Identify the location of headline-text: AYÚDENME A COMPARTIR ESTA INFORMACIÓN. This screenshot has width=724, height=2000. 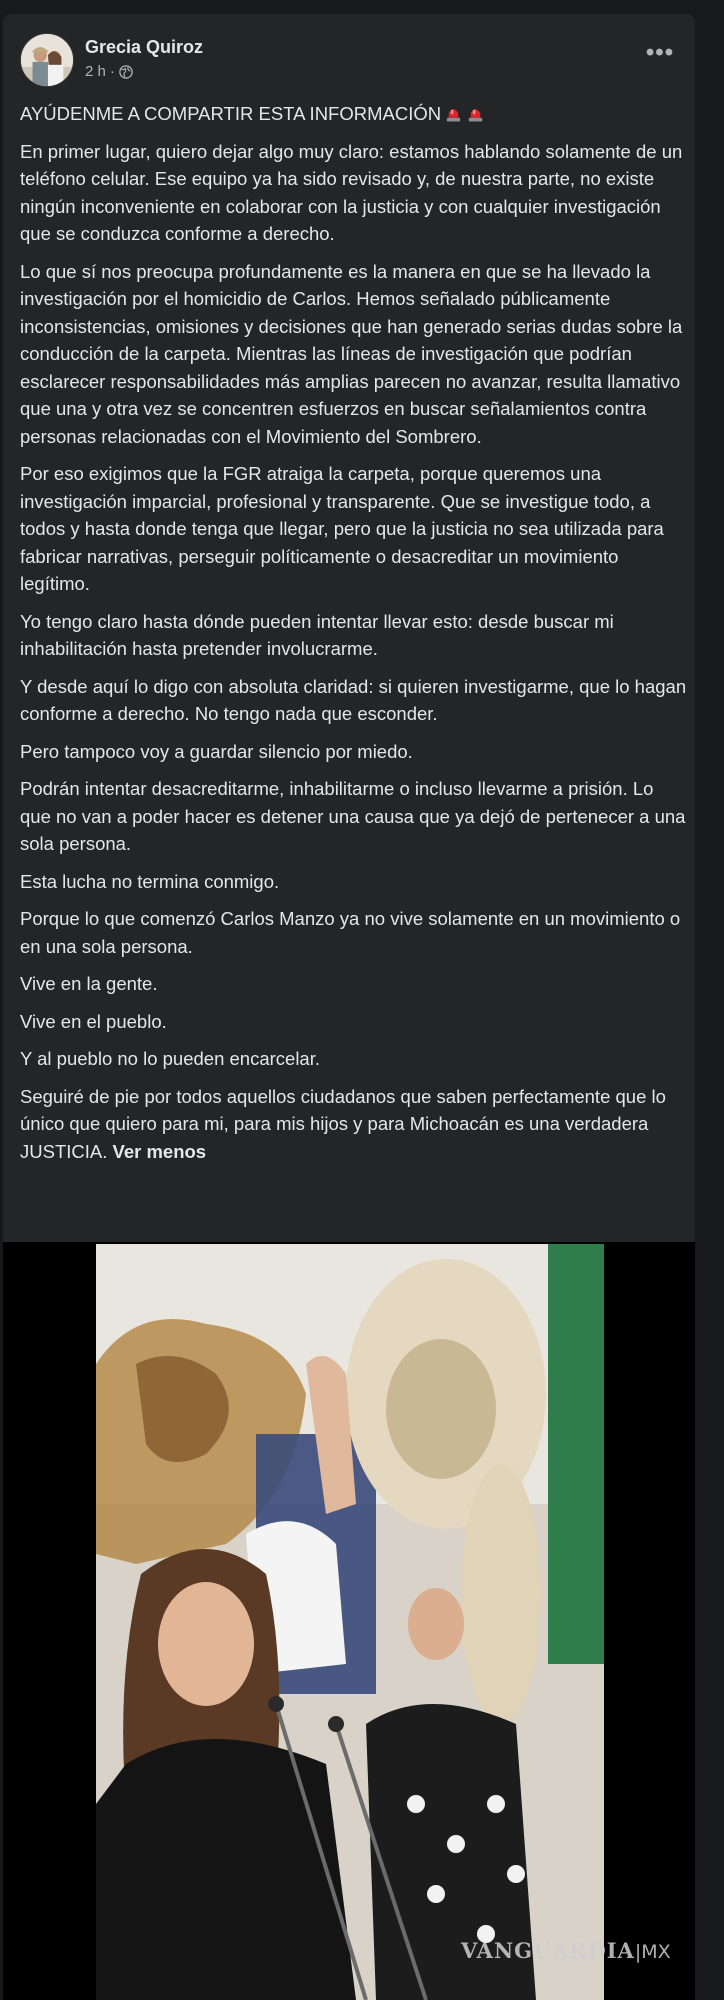
(231, 113).